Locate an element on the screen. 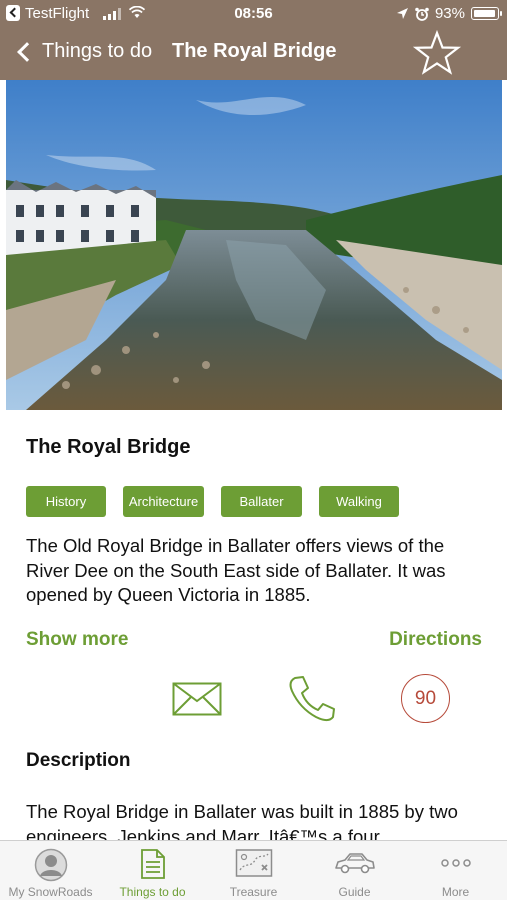 The image size is (507, 900). chevron-left-icon is located at coordinates (27, 51).